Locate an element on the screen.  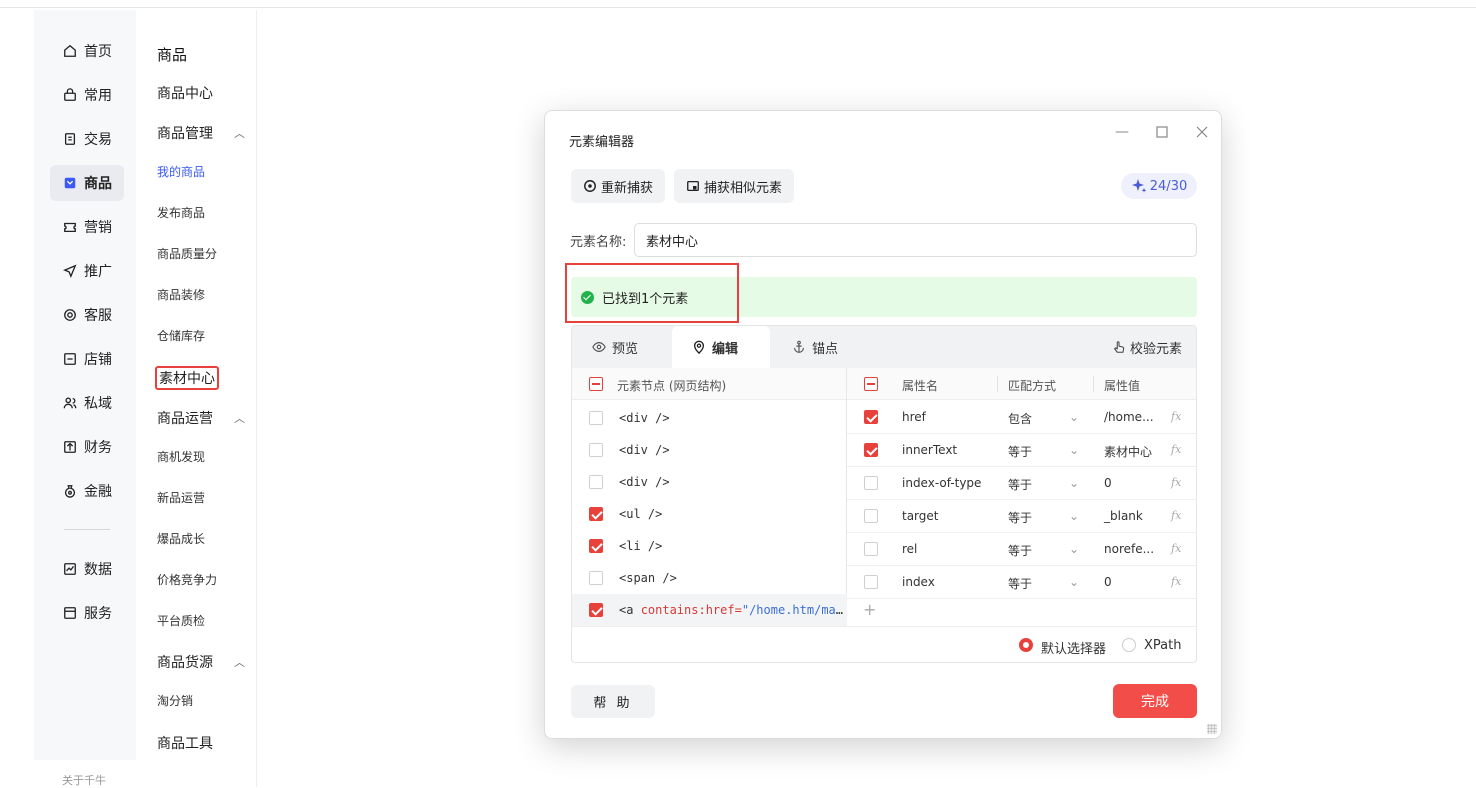
nav-item-promotion: 推广 is located at coordinates (87, 271).